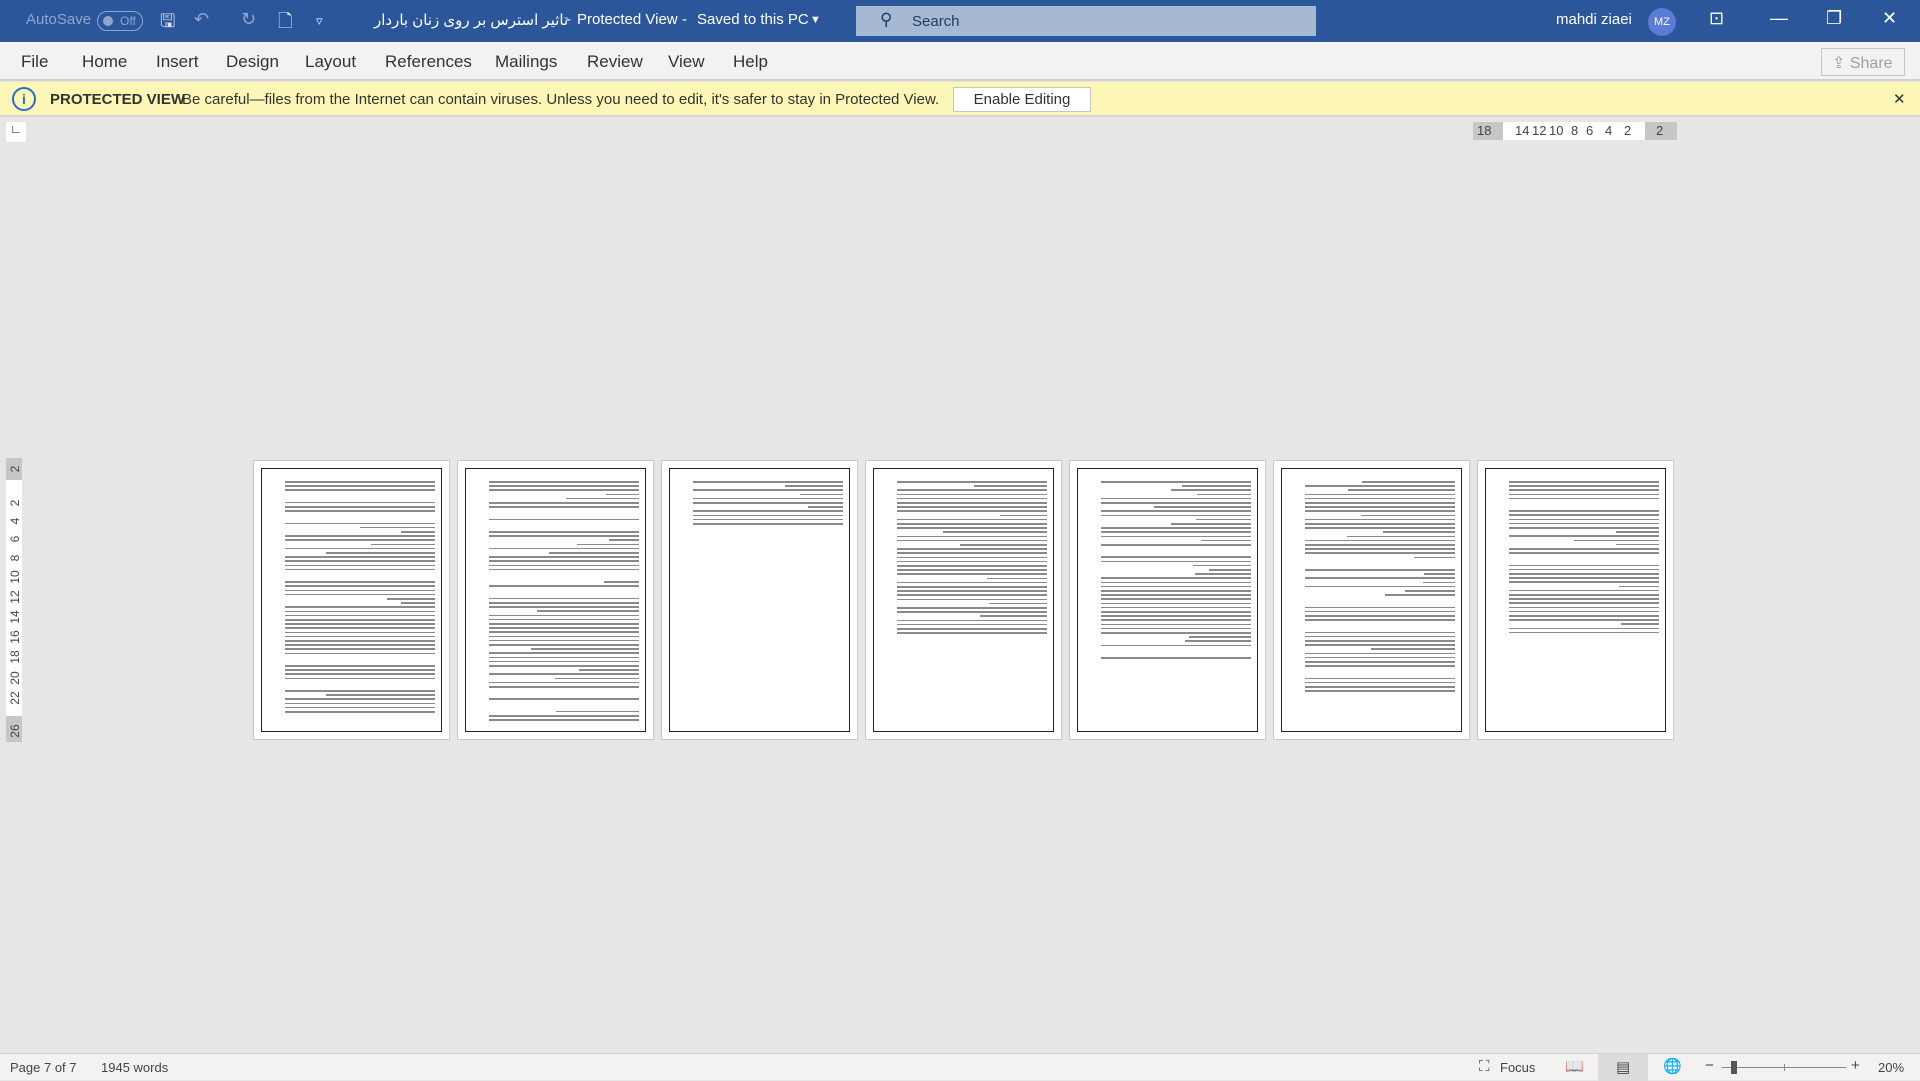  I want to click on tab-help: Help, so click(750, 62).